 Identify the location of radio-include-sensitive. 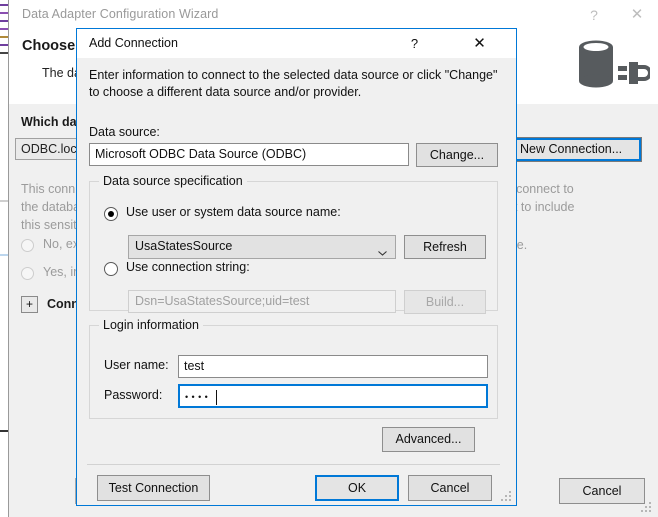
(27, 273).